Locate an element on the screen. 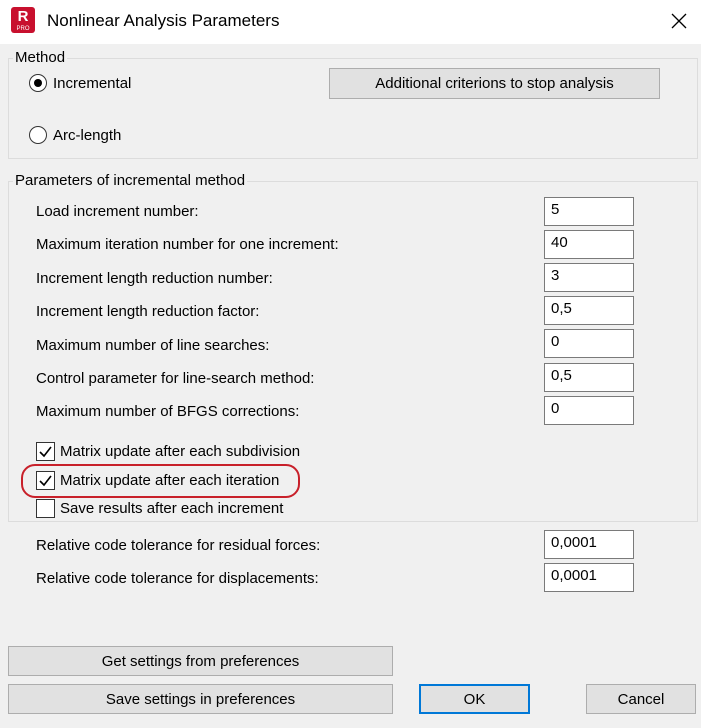  app-icon-sub: PRO is located at coordinates (23, 29).